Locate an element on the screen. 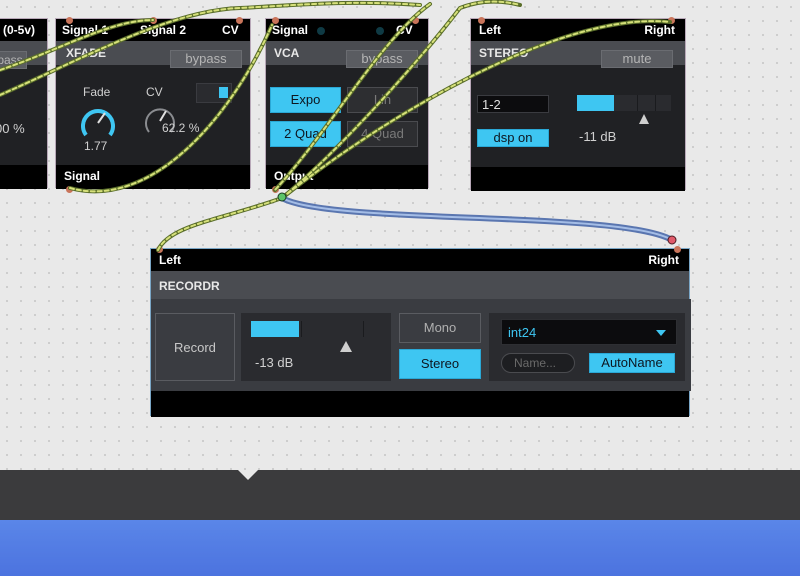  recordr-record-label: Record is located at coordinates (195, 347).